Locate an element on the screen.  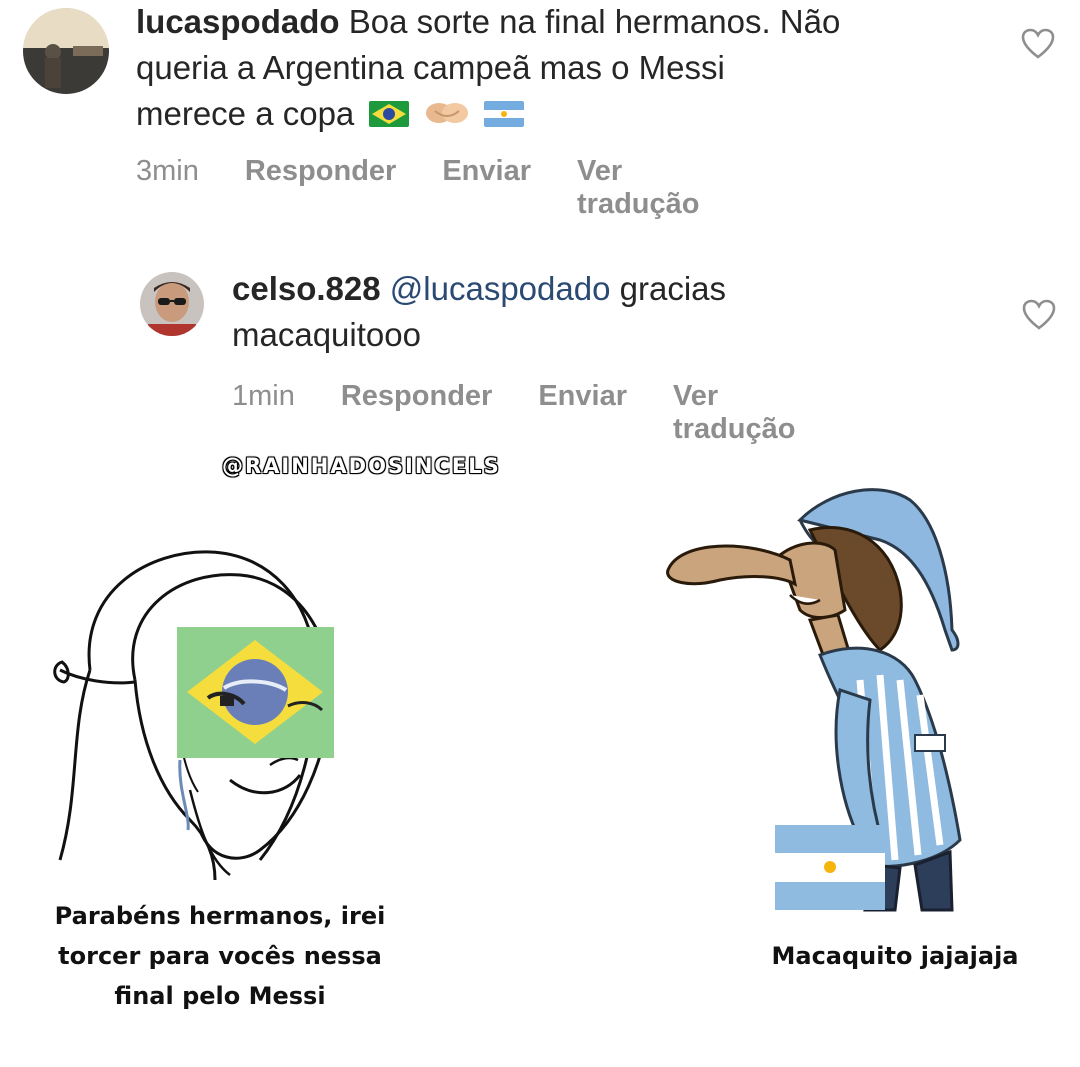
caption-line: torcer para vocês nessa is located at coordinates (220, 956).